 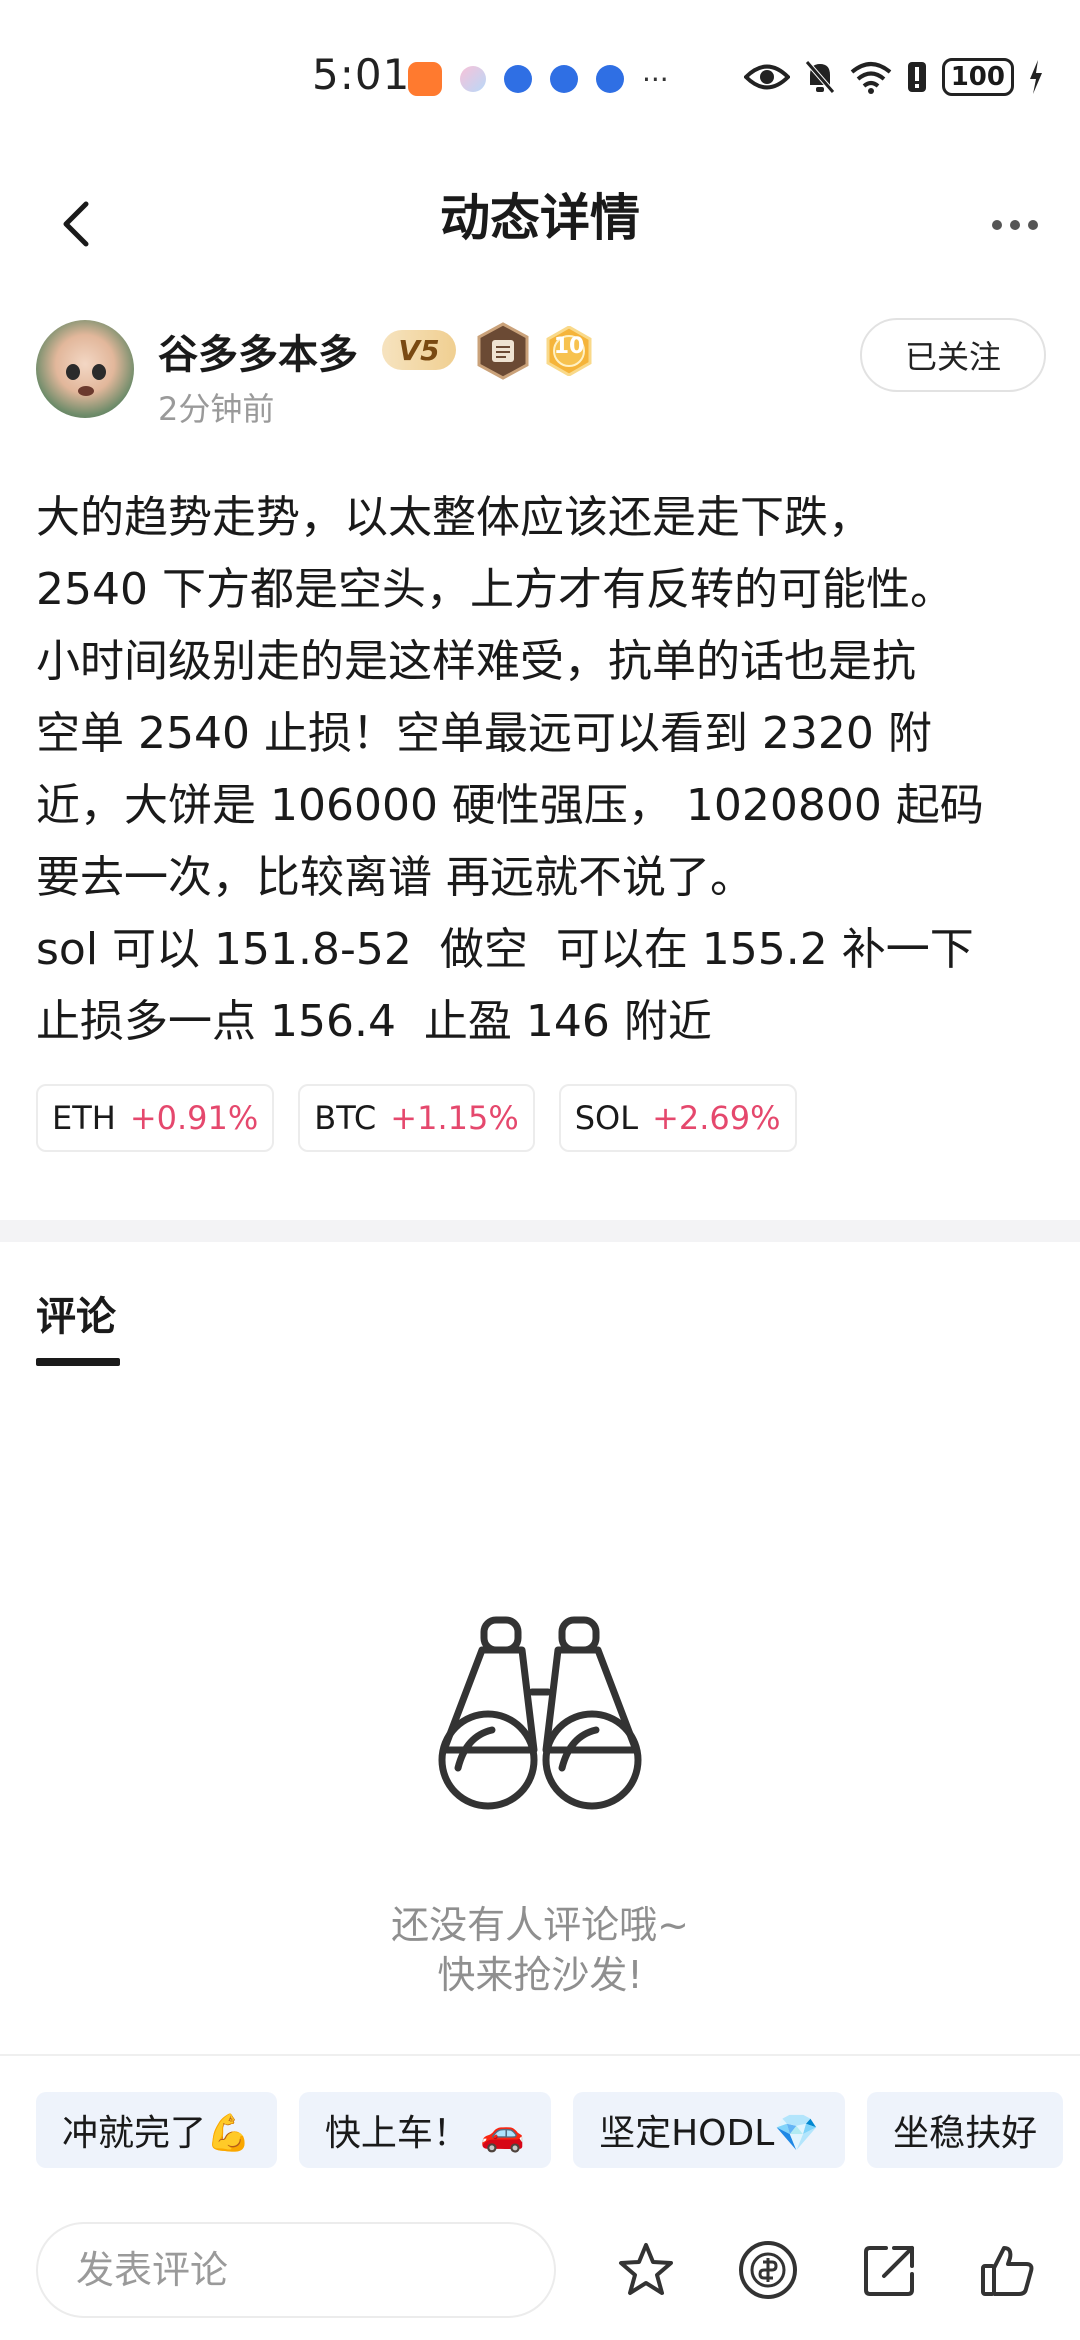 What do you see at coordinates (76, 1313) in the screenshot?
I see `tab-comments: 评论` at bounding box center [76, 1313].